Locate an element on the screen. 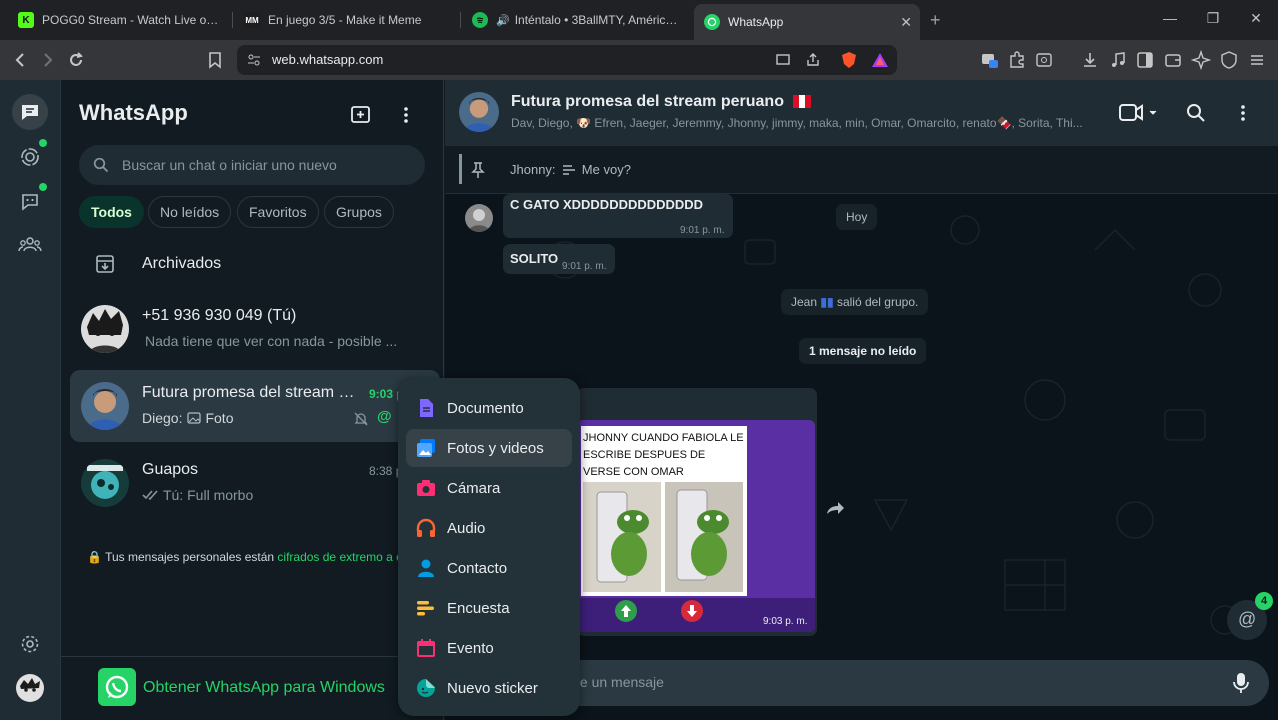  attach-document: Documento is located at coordinates (489, 408).